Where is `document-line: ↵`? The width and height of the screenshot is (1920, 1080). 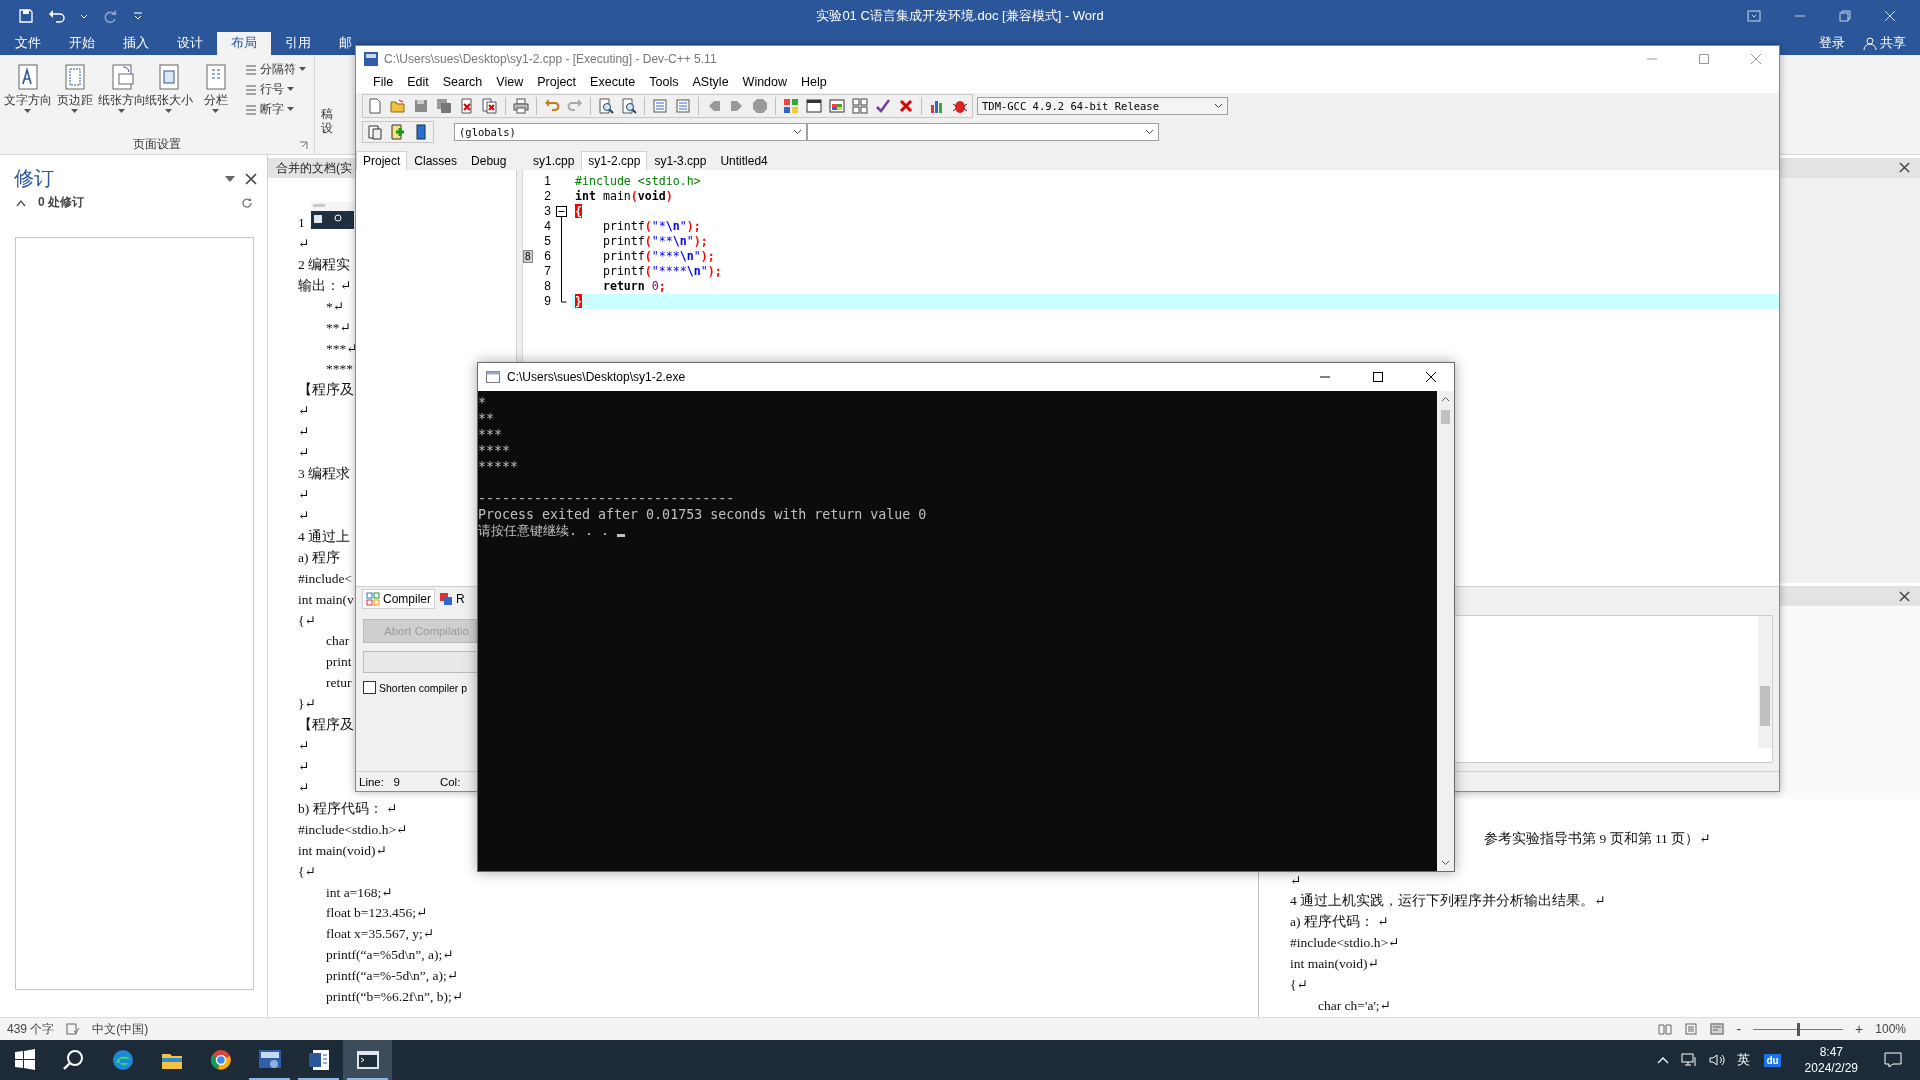
document-line: ↵ is located at coordinates (304, 495).